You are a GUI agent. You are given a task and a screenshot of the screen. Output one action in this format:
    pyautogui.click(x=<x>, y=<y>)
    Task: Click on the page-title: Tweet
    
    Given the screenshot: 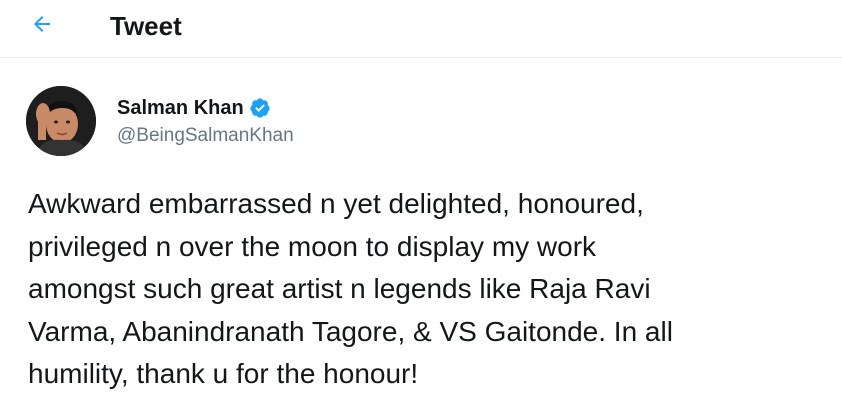 What is the action you would take?
    pyautogui.click(x=146, y=26)
    